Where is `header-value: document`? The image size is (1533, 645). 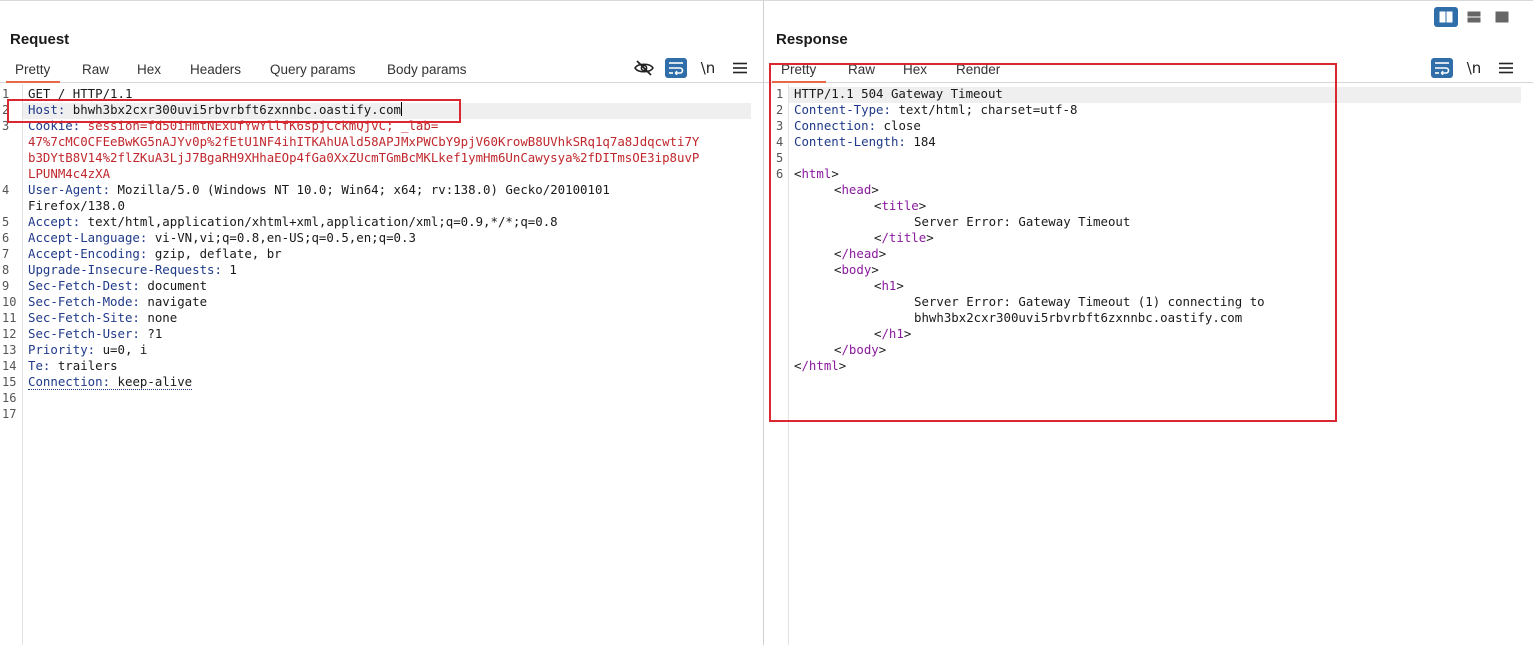
header-value: document is located at coordinates (173, 285).